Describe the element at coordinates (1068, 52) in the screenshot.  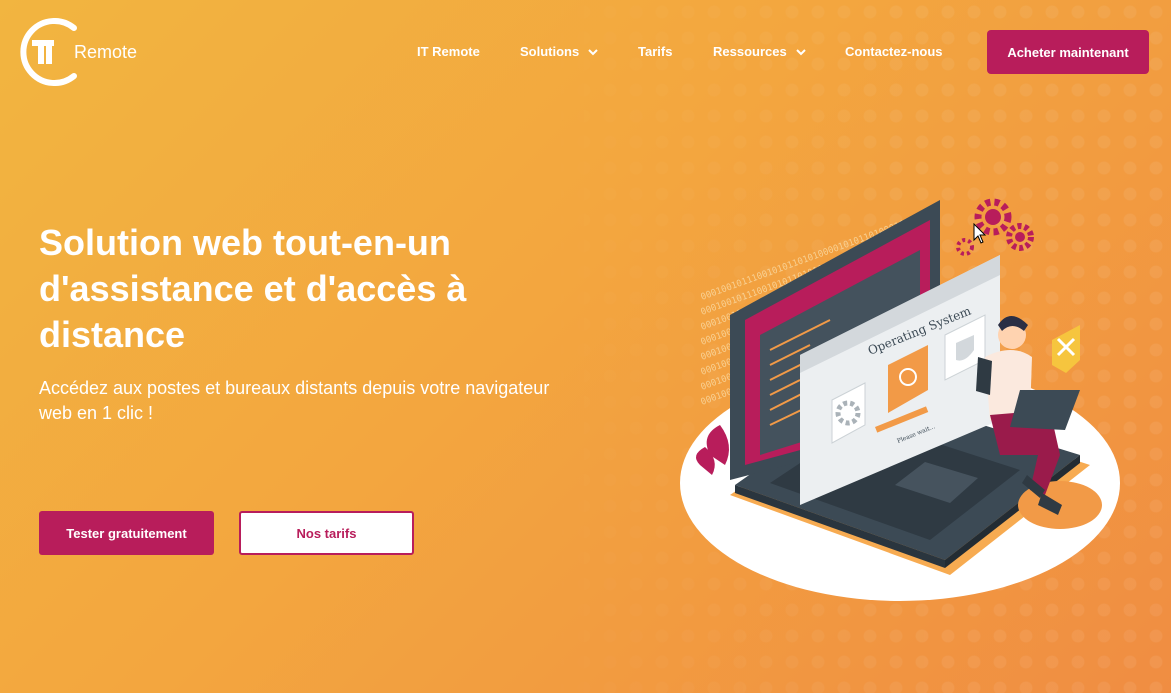
I see `buy-now-button: Acheter maintenant` at that location.